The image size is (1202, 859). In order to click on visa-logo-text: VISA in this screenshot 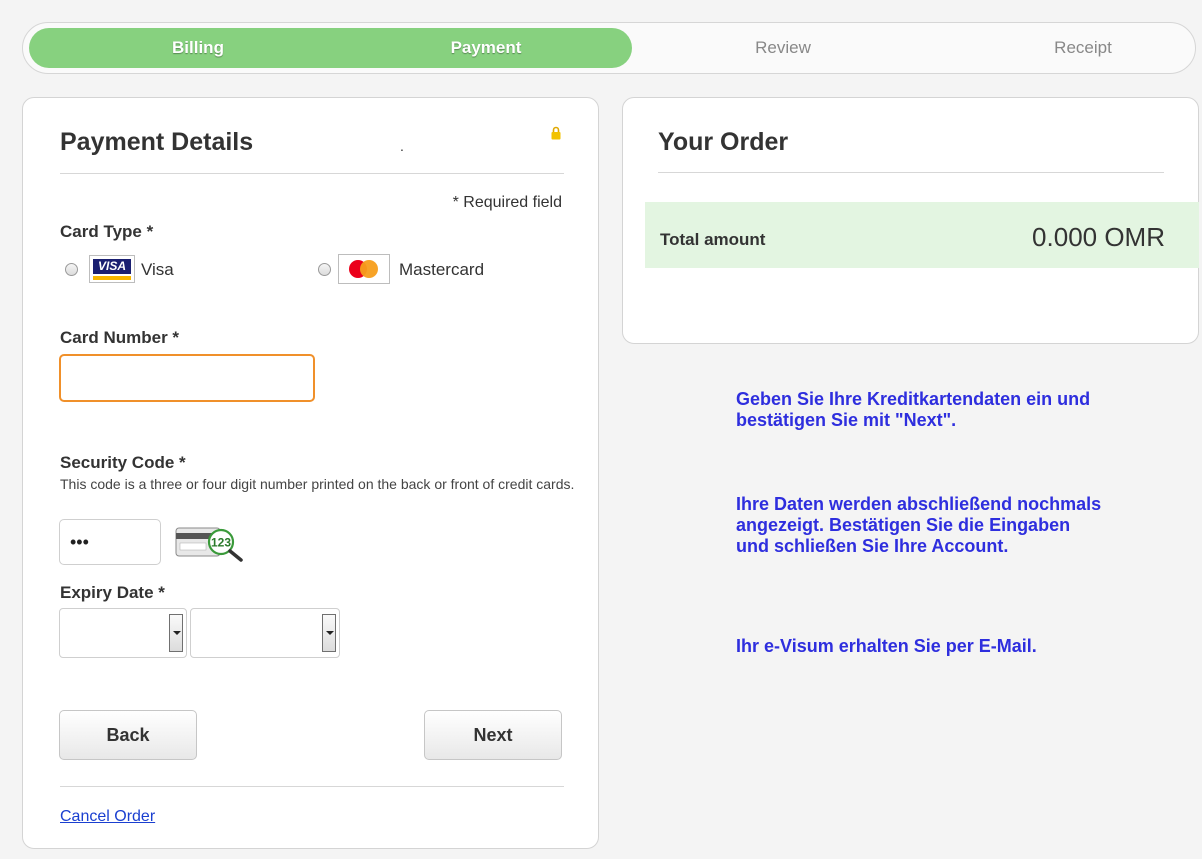, I will do `click(112, 266)`.